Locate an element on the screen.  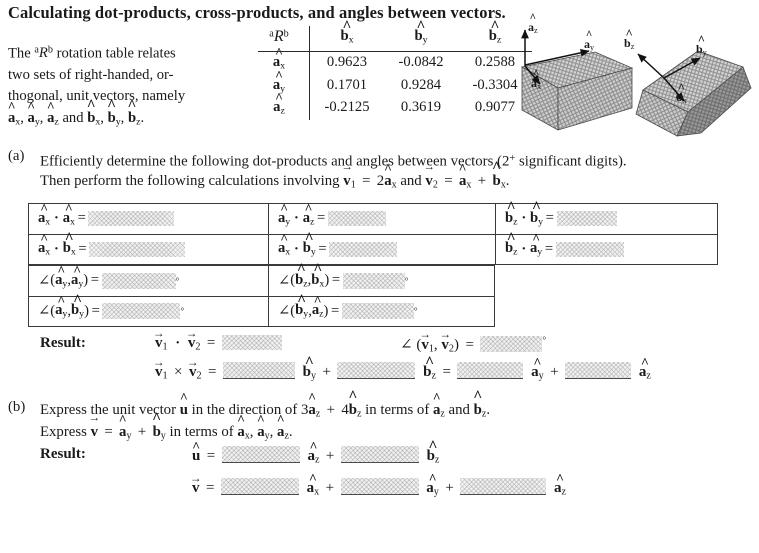
unit-vector-by: b ^ y is located at coordinates (114, 112).